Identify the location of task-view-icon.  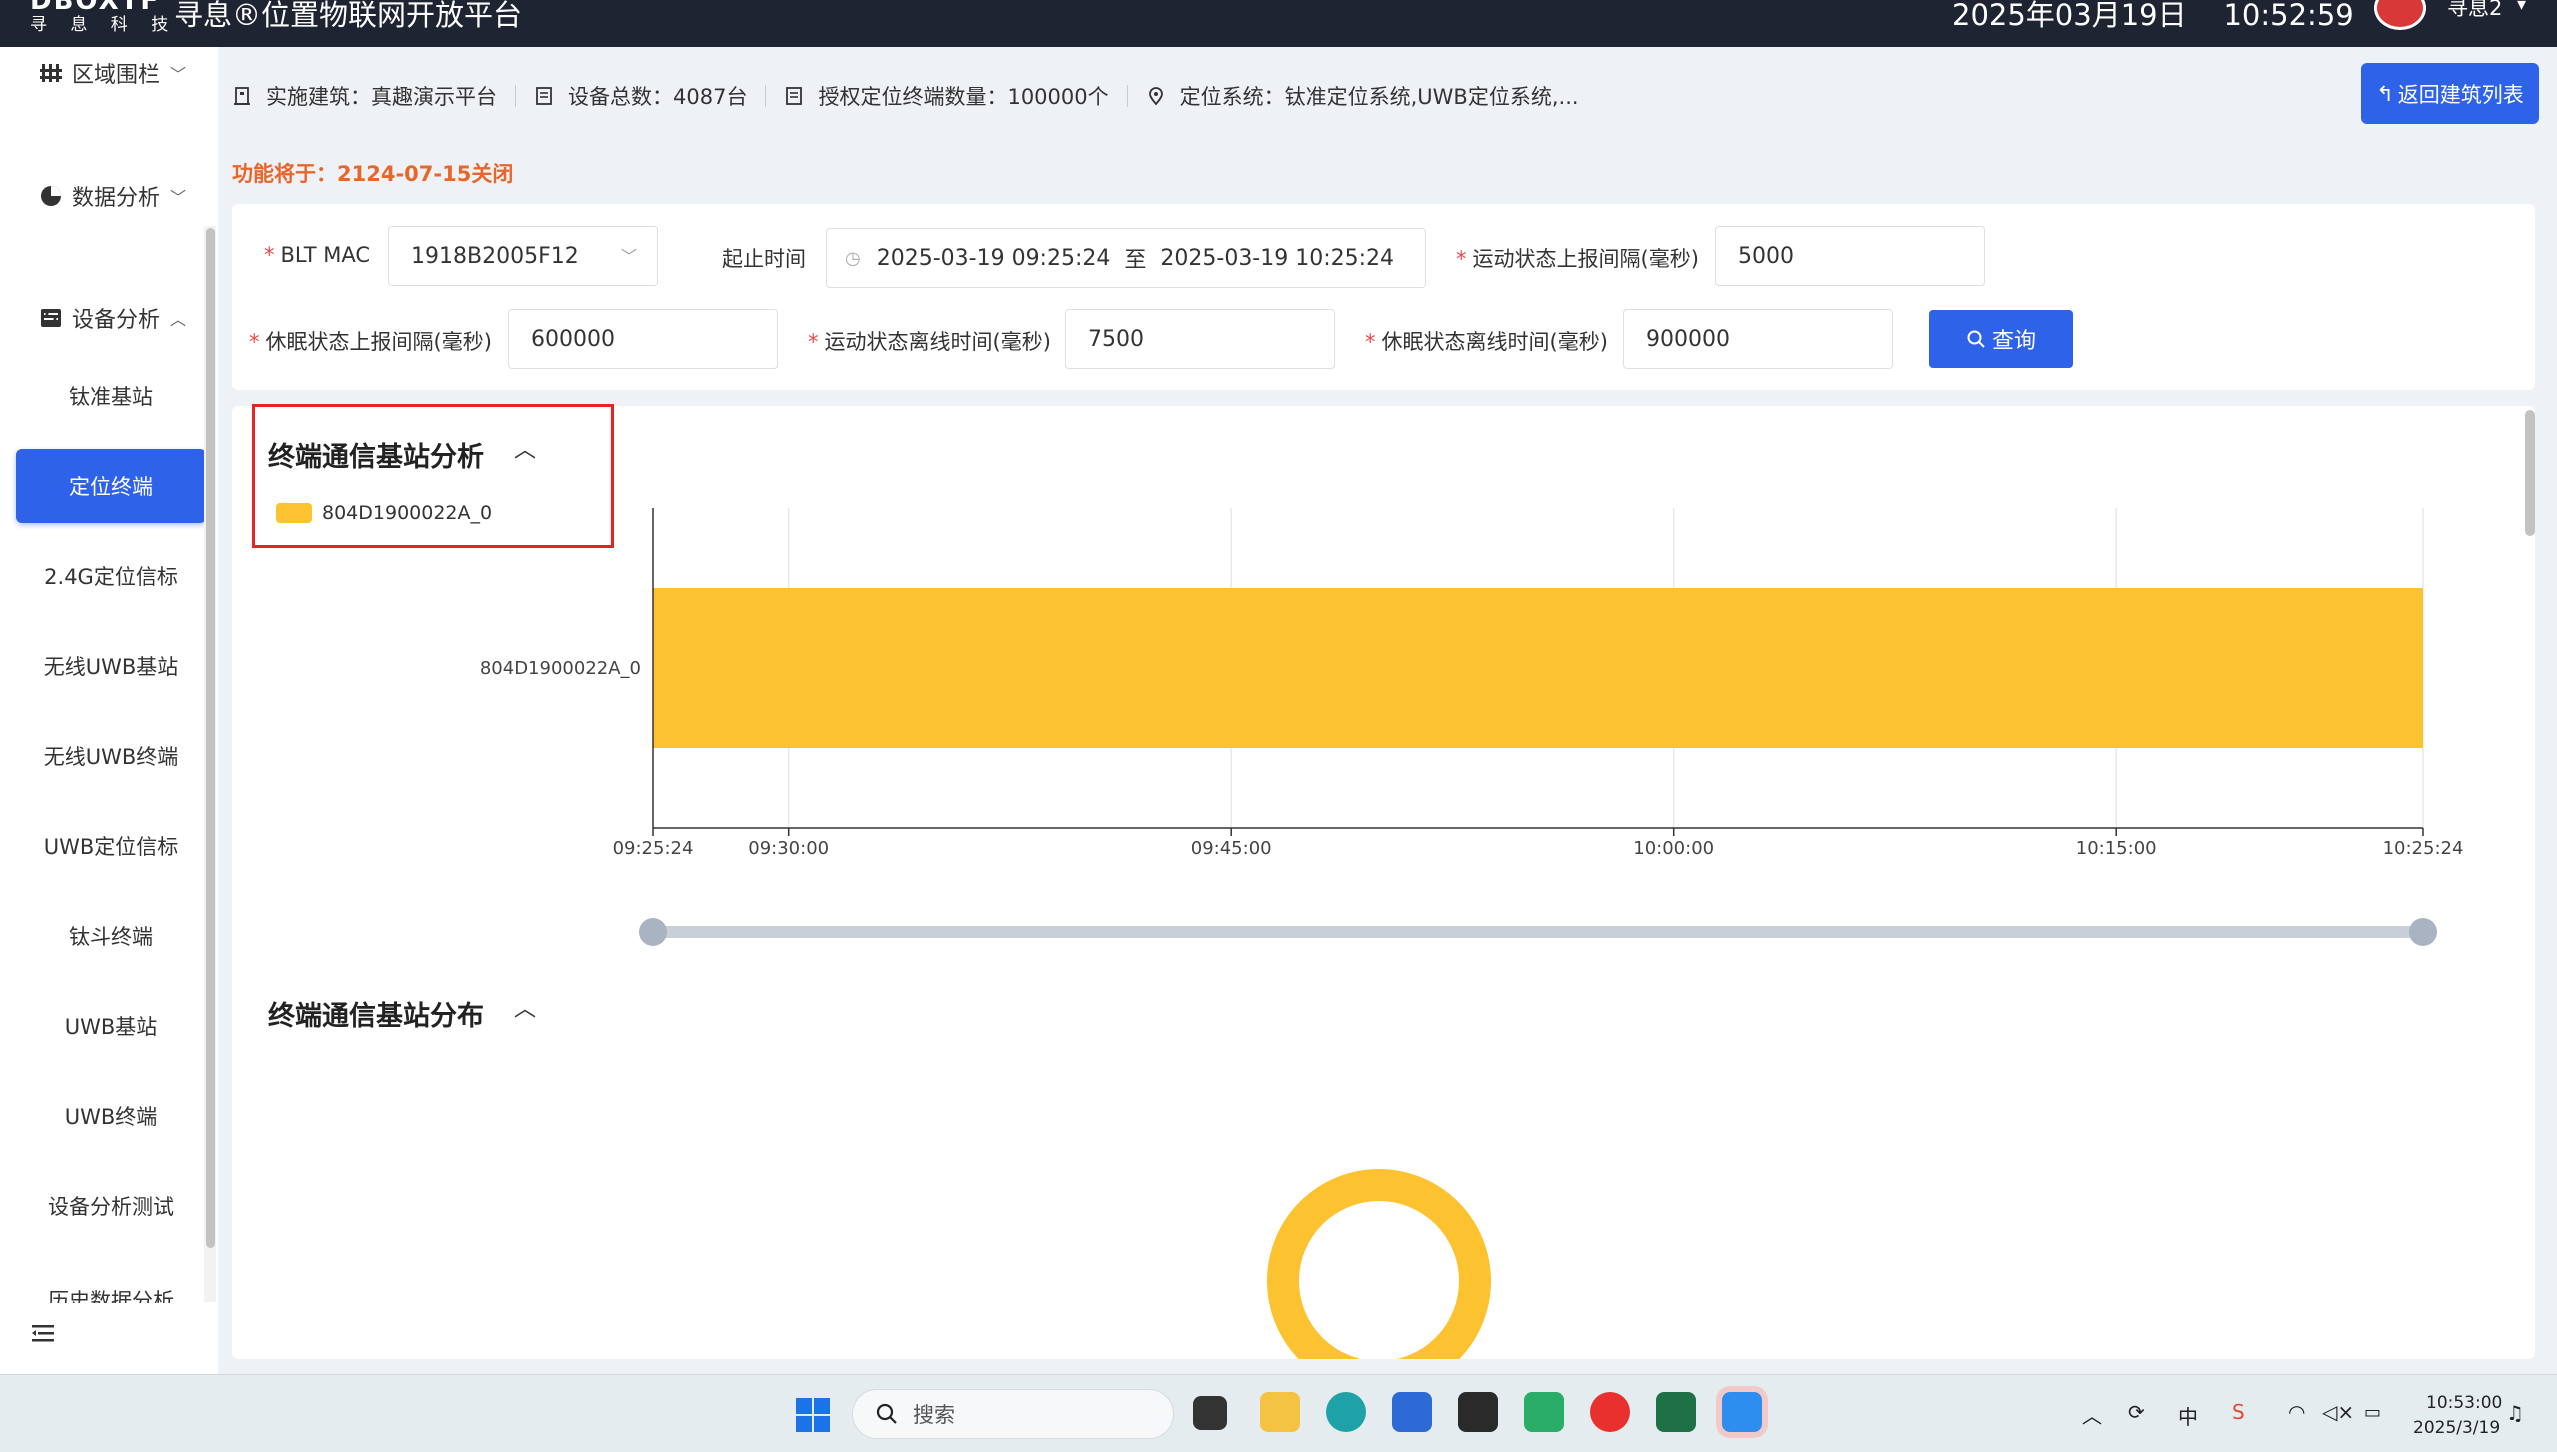
(1210, 1413).